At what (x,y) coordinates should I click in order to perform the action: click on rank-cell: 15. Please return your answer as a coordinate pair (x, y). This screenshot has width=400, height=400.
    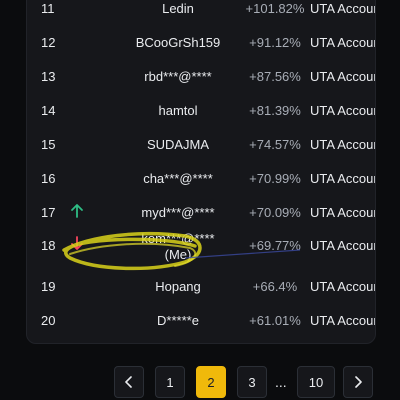
    Looking at the image, I should click on (48, 144).